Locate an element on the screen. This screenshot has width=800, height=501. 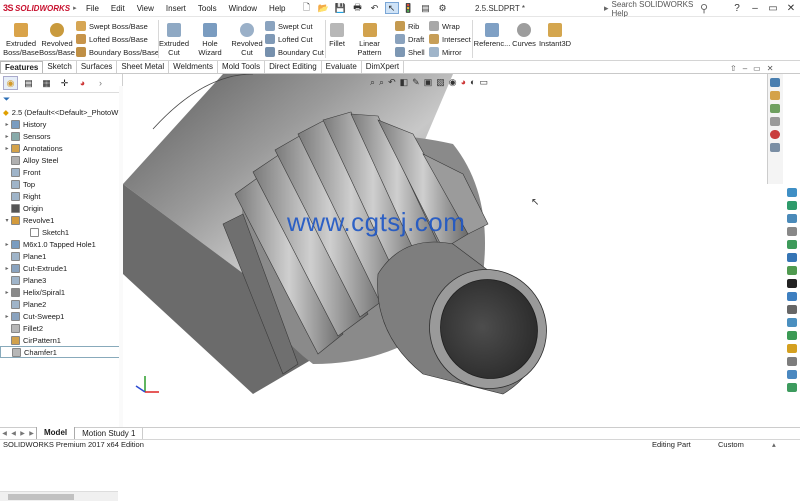
instant3d-button: Instant3D is located at coordinates (555, 35).